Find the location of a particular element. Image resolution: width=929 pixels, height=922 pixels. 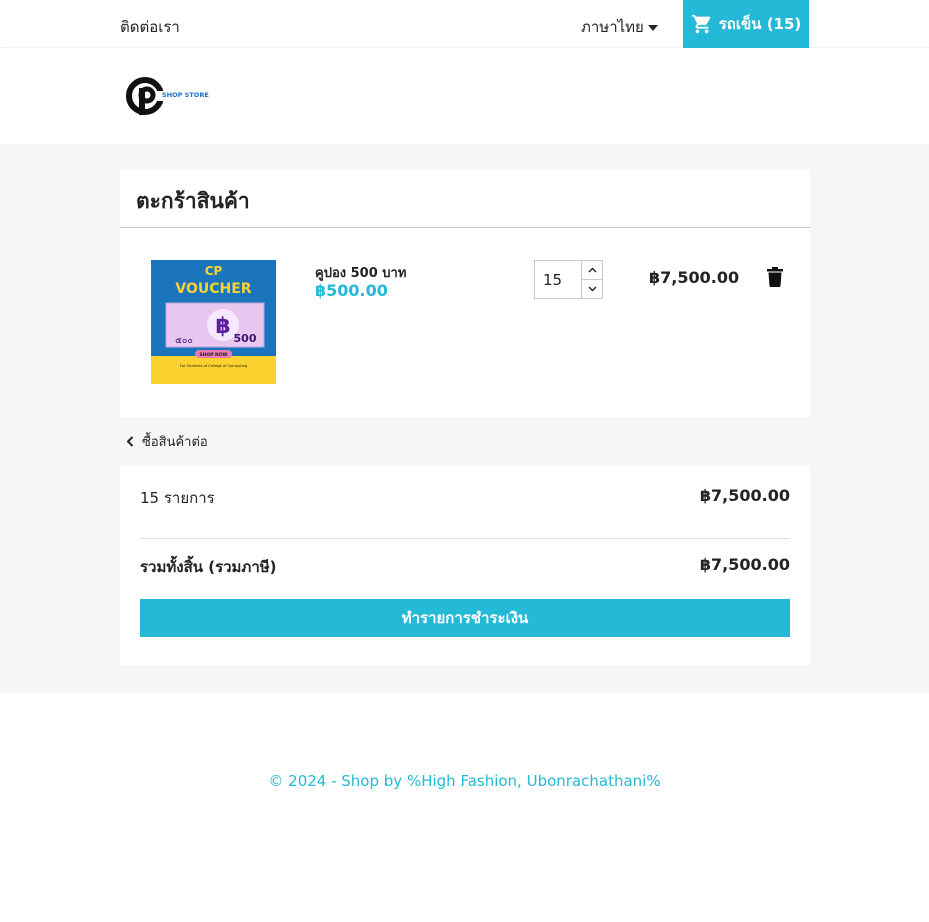

language-label: ภาษาไทย is located at coordinates (612, 27).